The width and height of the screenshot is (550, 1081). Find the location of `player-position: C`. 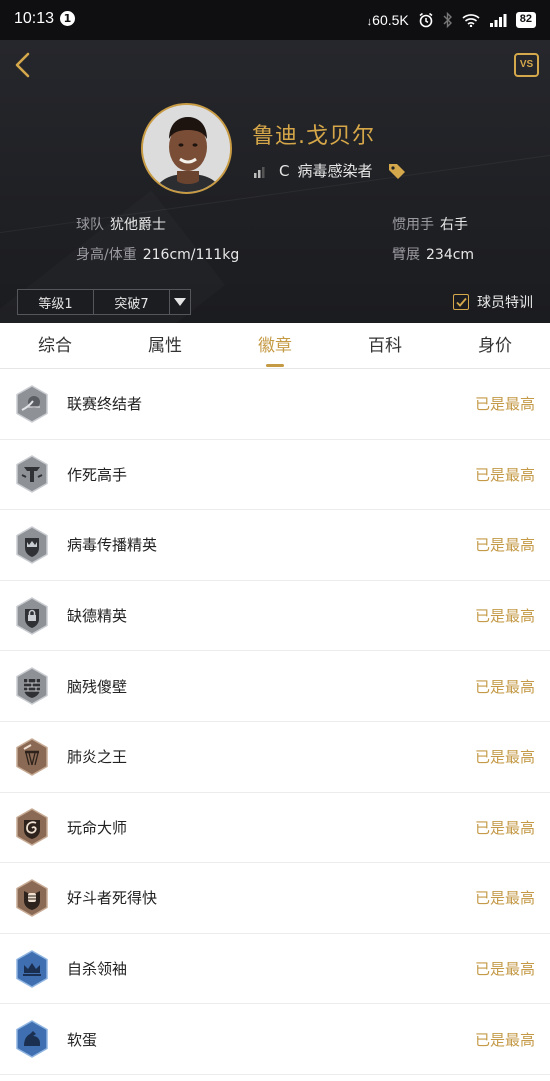

player-position: C is located at coordinates (284, 170).